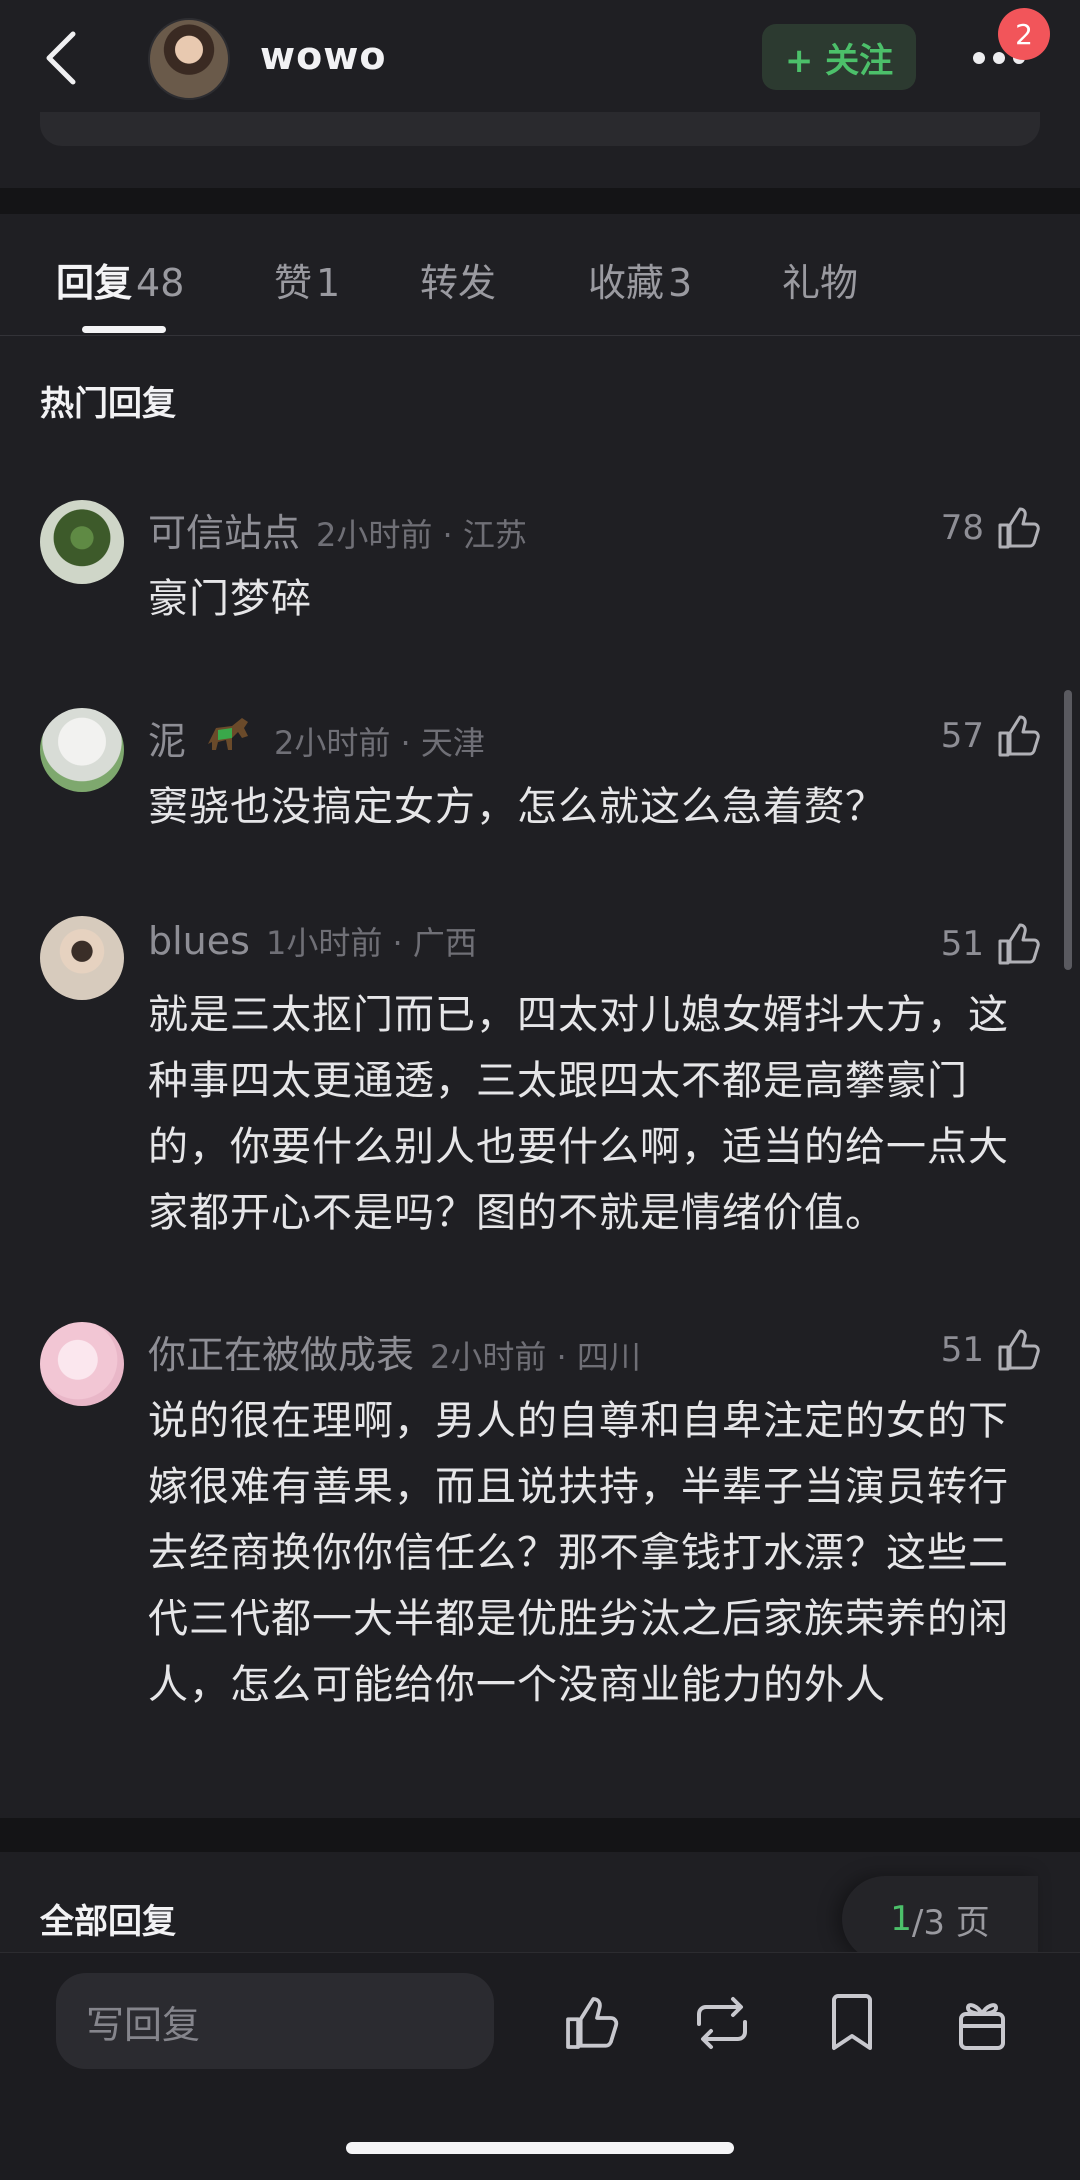 The width and height of the screenshot is (1080, 2180). Describe the element at coordinates (979, 58) in the screenshot. I see `more-dots-icon` at that location.